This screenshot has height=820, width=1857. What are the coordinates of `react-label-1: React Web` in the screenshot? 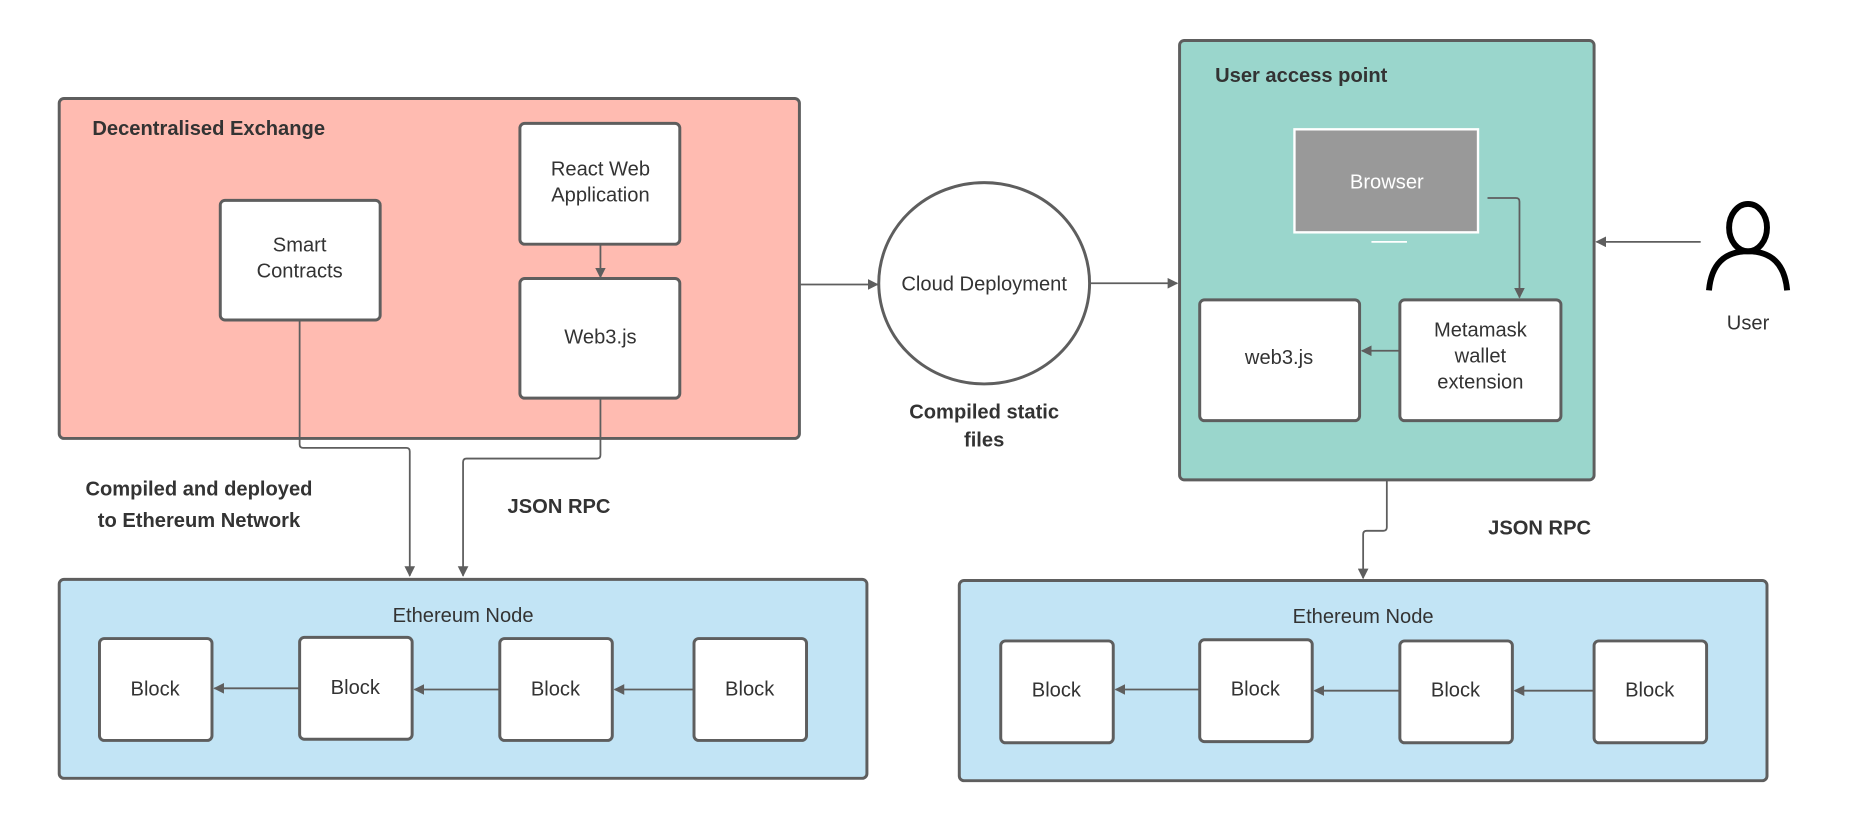 It's located at (600, 170).